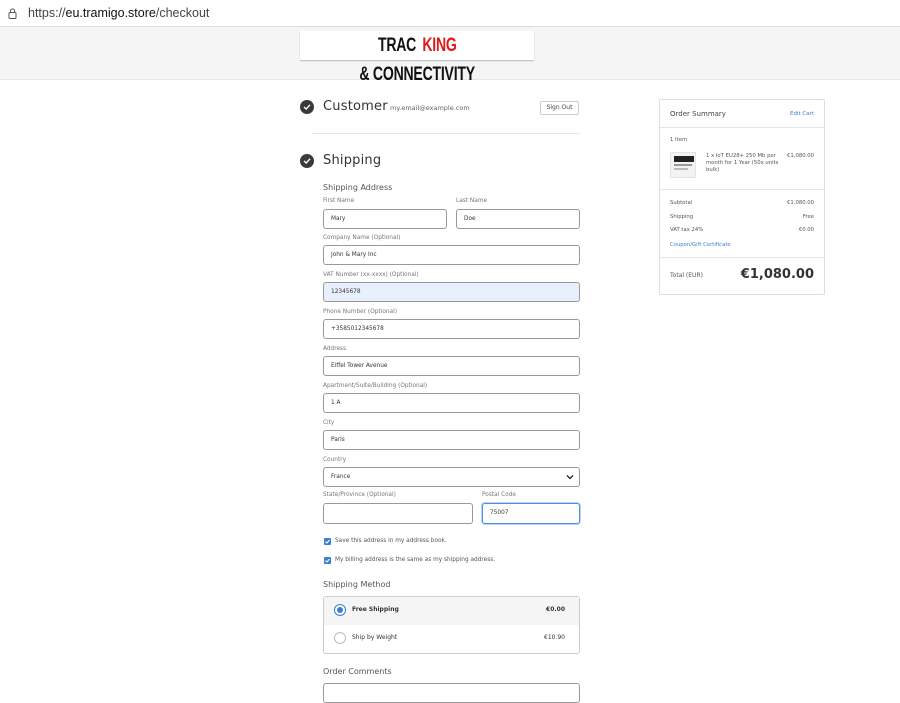 This screenshot has width=900, height=703. I want to click on first-name-label: First Name, so click(339, 201).